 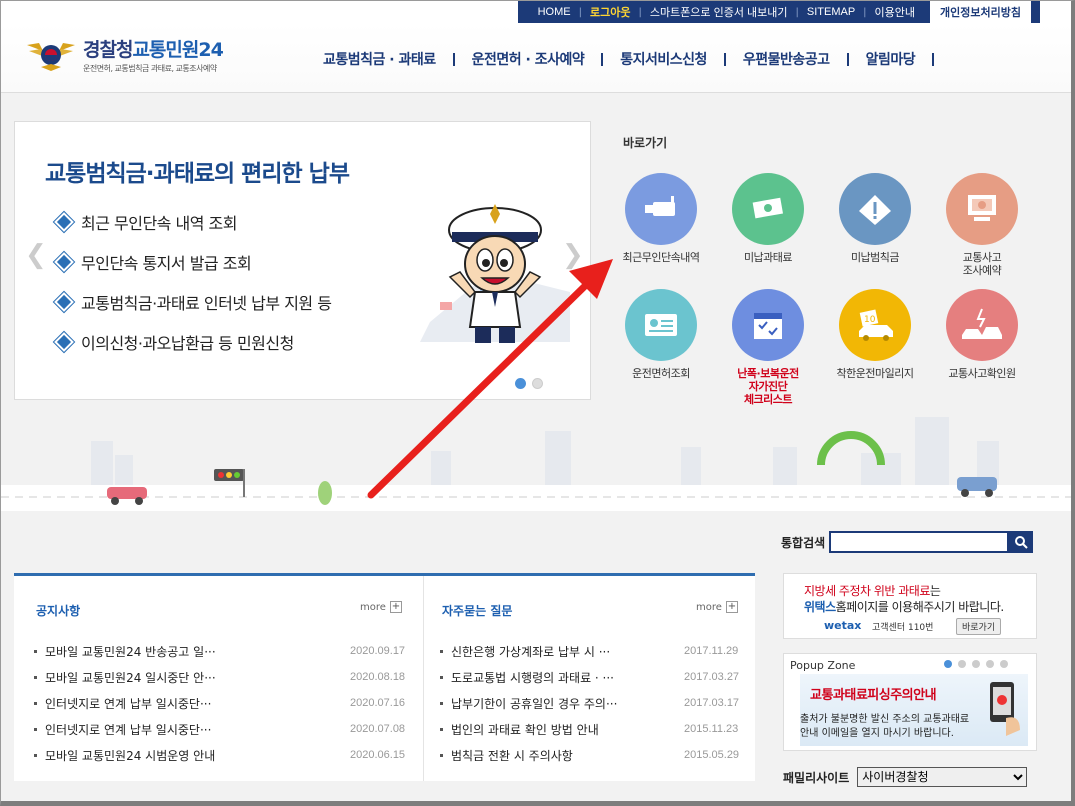 I want to click on banner-prev-arrow-icon: ❮, so click(x=36, y=255).